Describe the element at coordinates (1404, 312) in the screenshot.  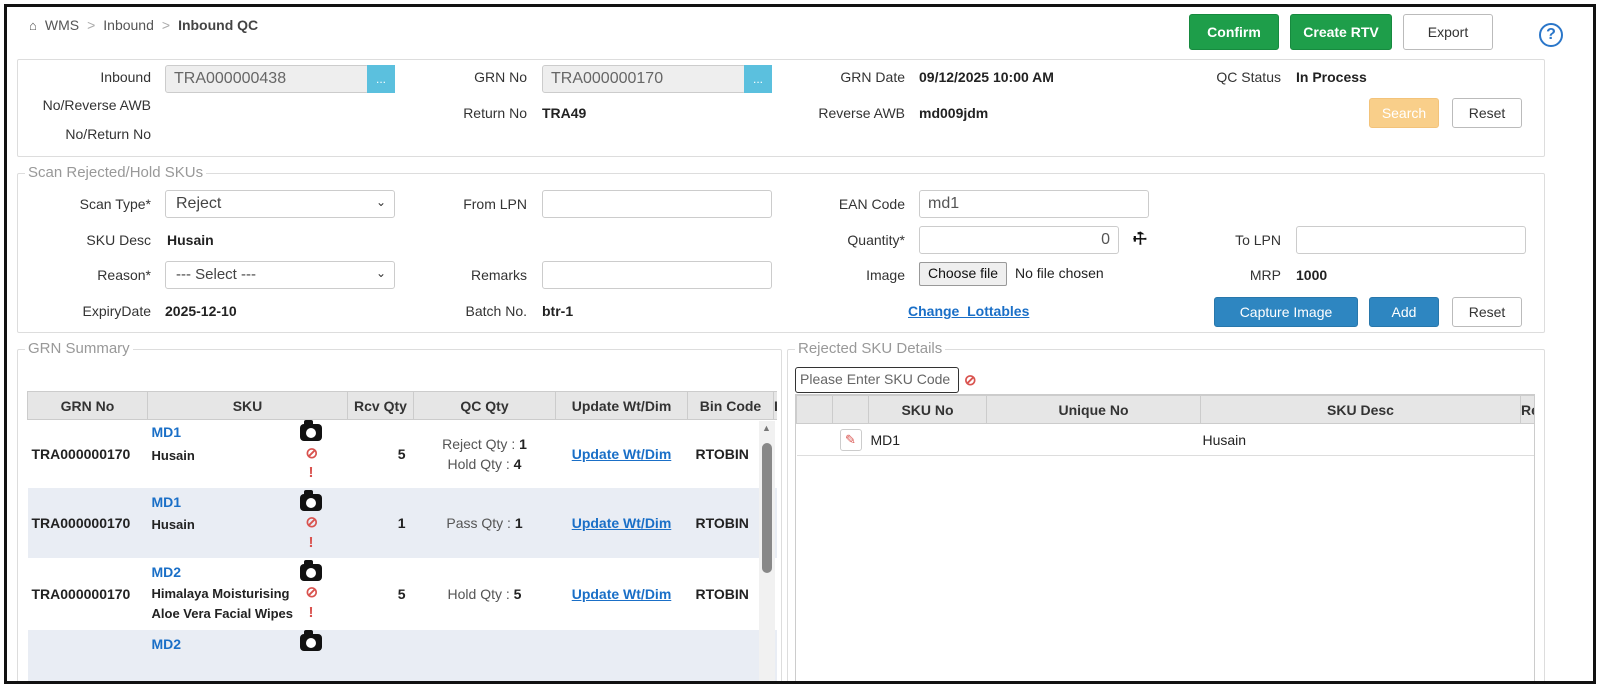
I see `add-button: Add` at that location.